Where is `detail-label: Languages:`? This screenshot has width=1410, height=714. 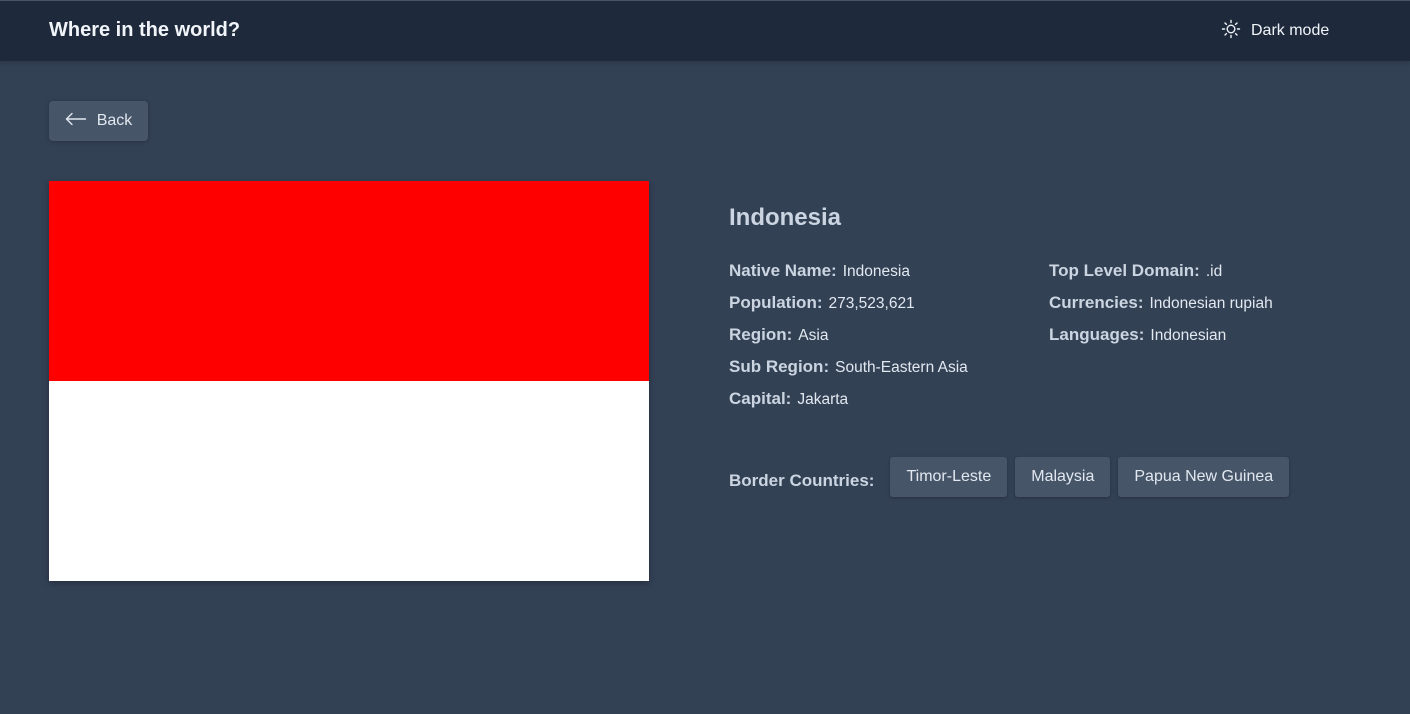 detail-label: Languages: is located at coordinates (1097, 334).